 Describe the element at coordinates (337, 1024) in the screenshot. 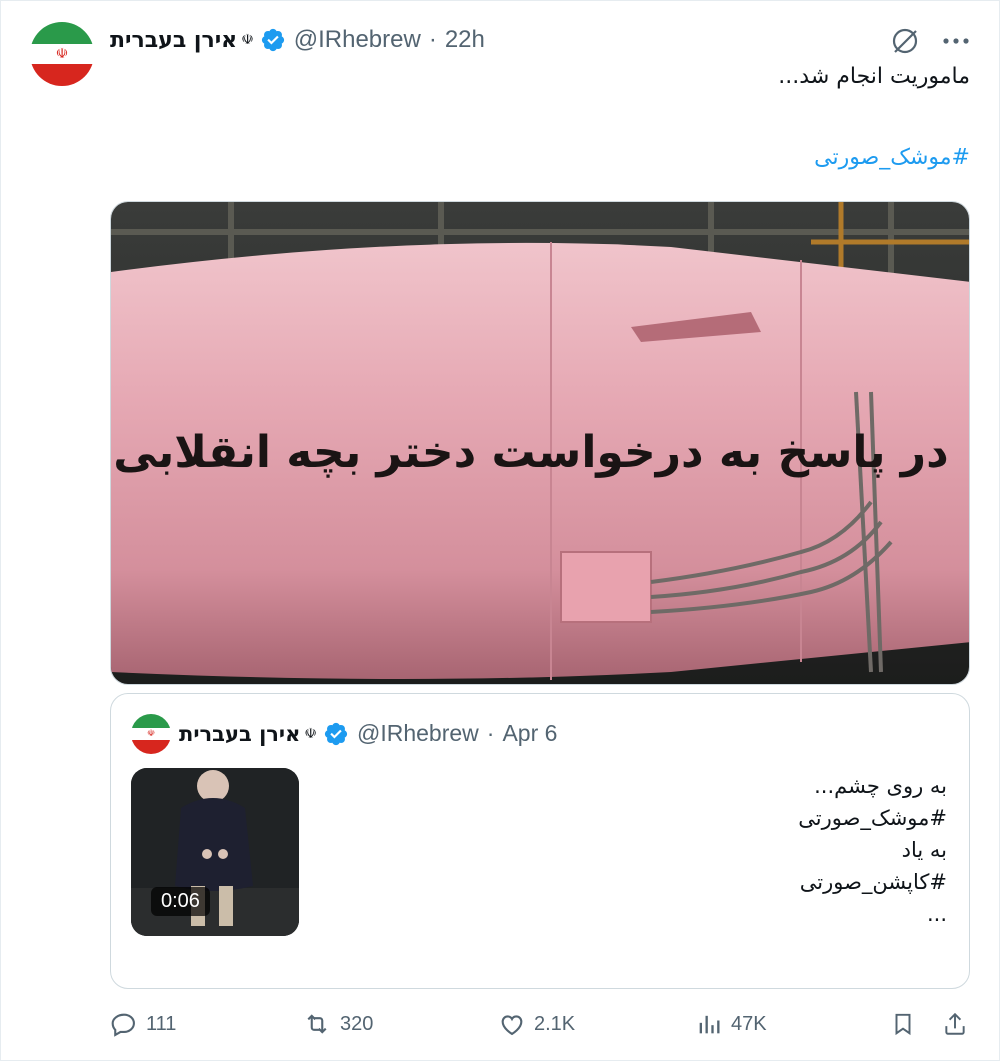

I see `repost-button: 320` at that location.